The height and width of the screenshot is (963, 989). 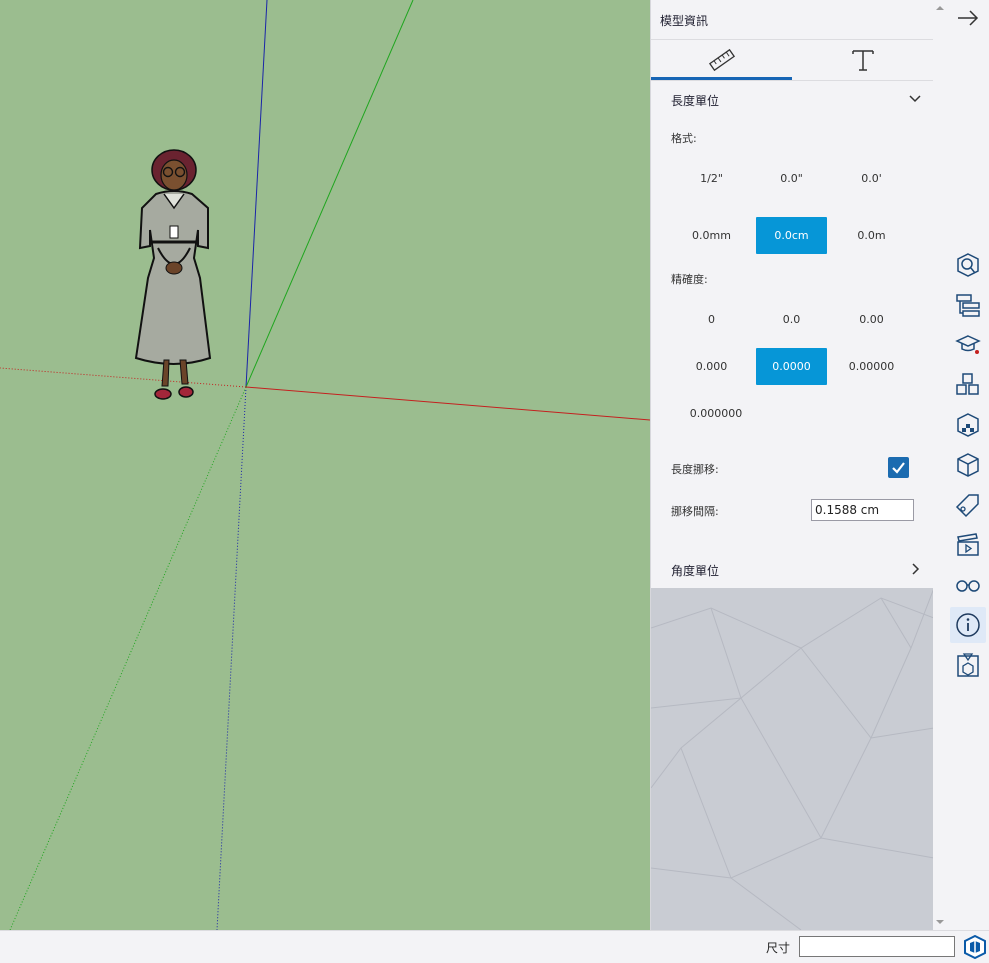 What do you see at coordinates (711, 235) in the screenshot?
I see `format-option: 0.0mm` at bounding box center [711, 235].